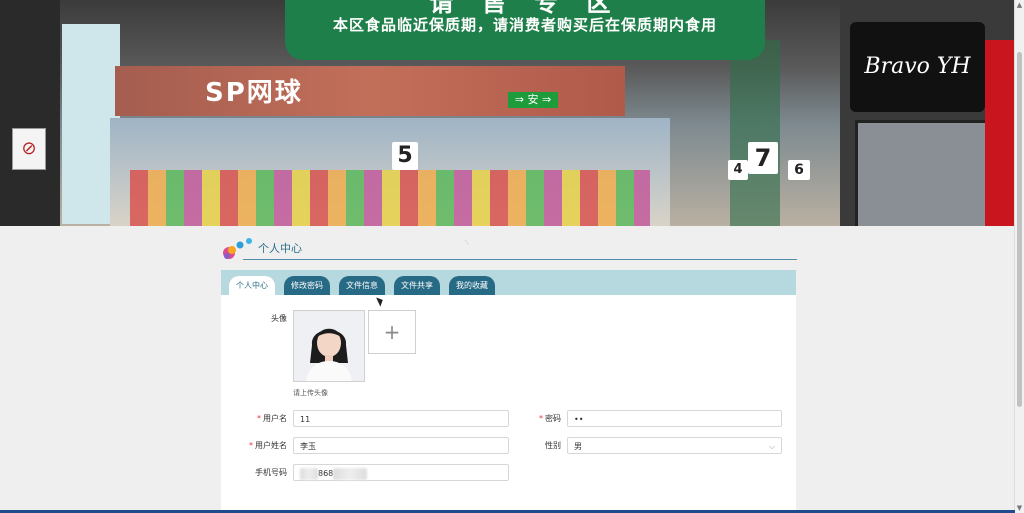 This screenshot has height=513, width=1024. I want to click on banner-sign-subtitle: 本区食品临近保质期，请消费者购买后在保质期内食用, so click(524, 25).